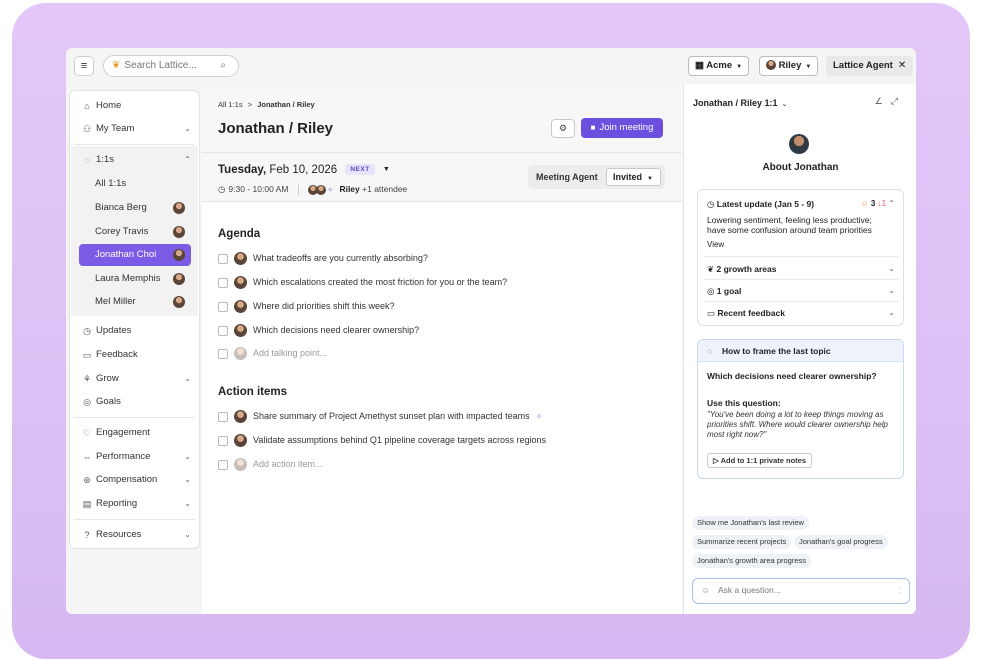 Image resolution: width=981 pixels, height=660 pixels. What do you see at coordinates (873, 203) in the screenshot?
I see `sentiment-score: 3` at bounding box center [873, 203].